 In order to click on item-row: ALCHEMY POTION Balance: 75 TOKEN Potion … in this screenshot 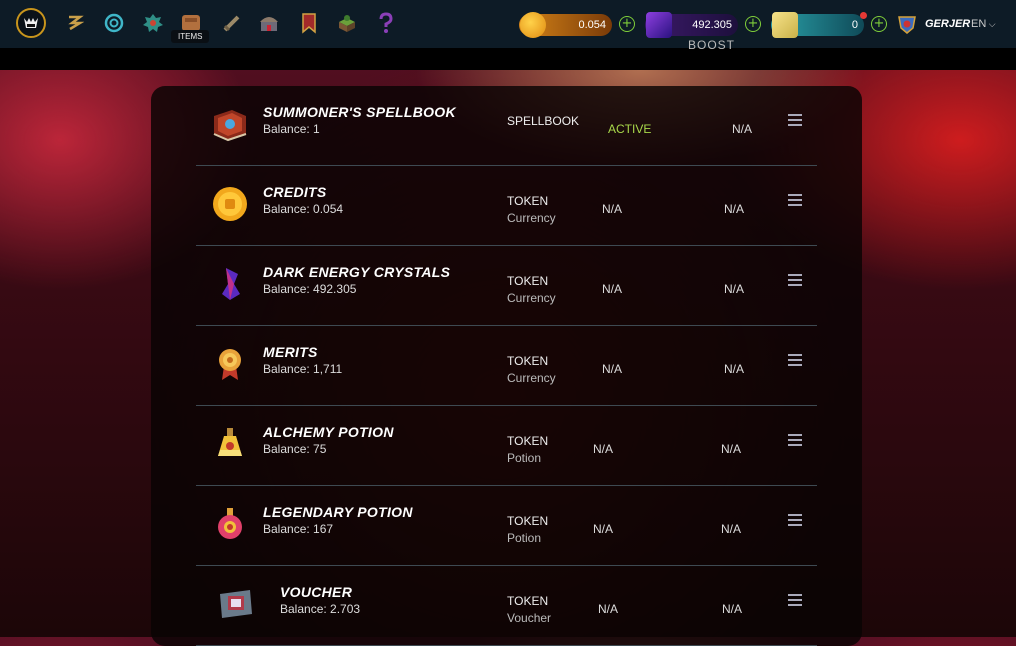, I will do `click(506, 446)`.